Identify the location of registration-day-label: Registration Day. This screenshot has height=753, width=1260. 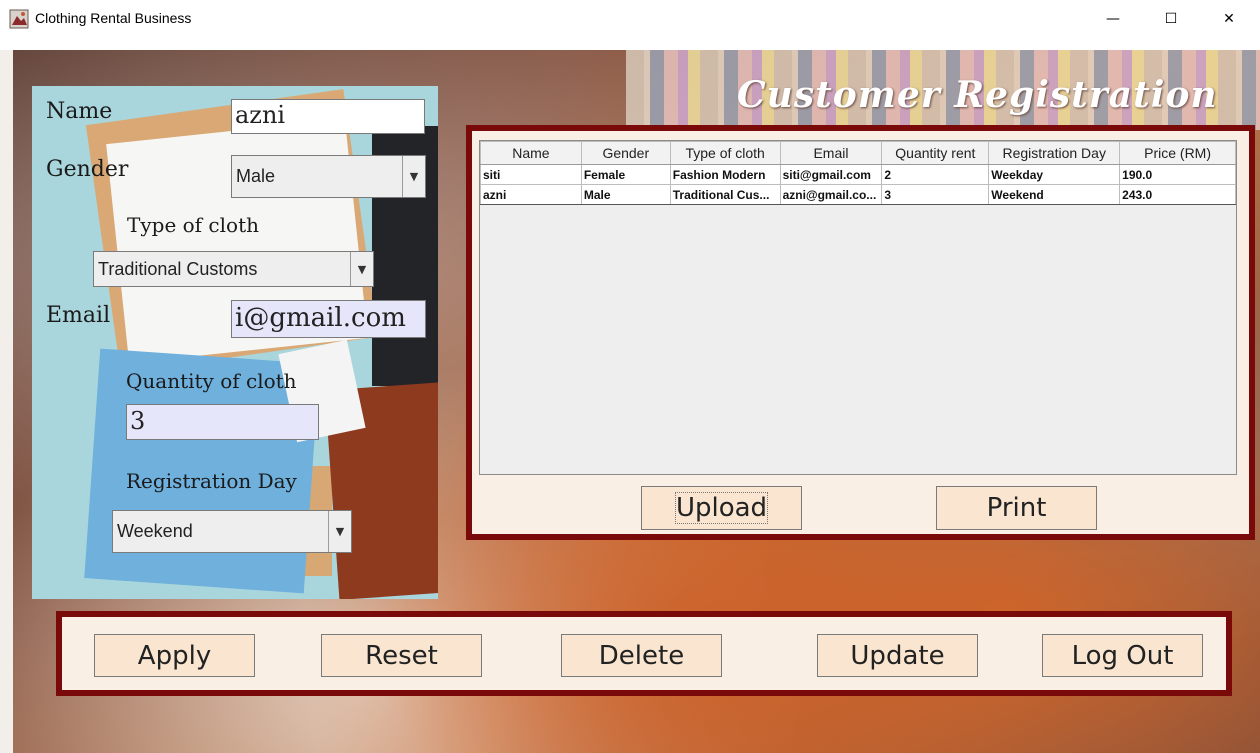
(211, 481).